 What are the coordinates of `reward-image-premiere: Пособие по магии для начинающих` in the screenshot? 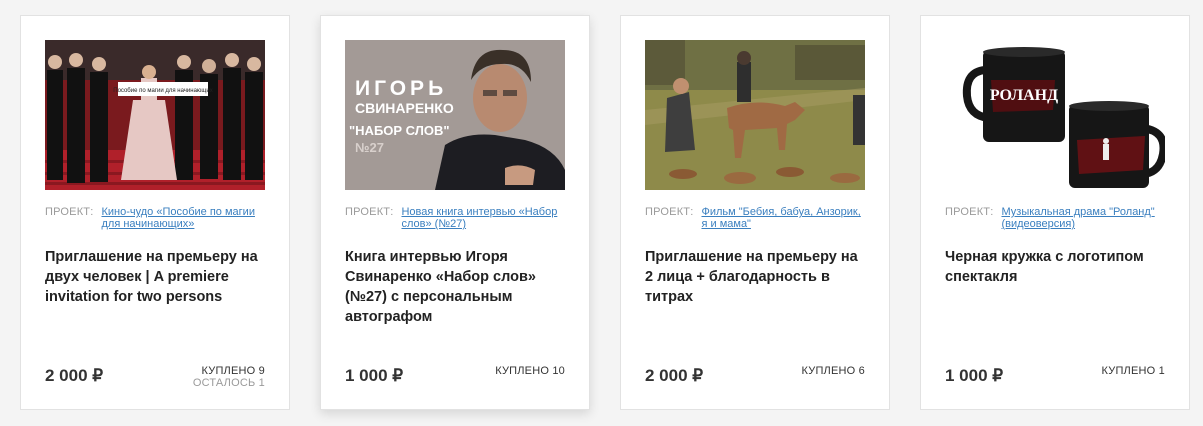 It's located at (155, 115).